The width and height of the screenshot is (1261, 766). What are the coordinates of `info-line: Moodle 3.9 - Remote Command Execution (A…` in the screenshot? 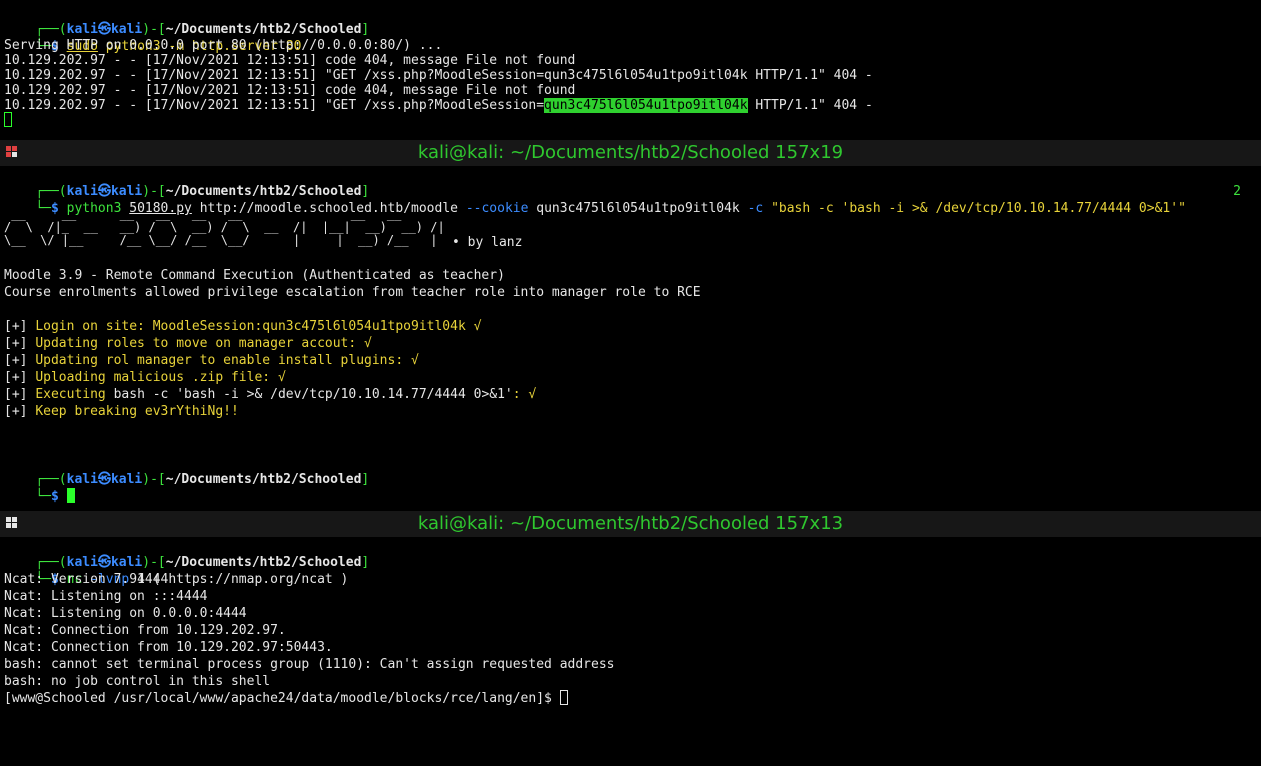 It's located at (254, 275).